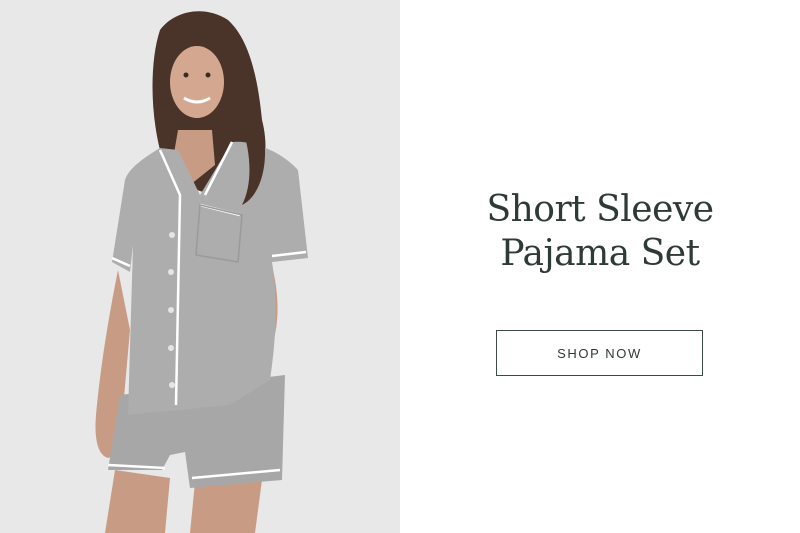 Image resolution: width=800 pixels, height=533 pixels. Describe the element at coordinates (600, 232) in the screenshot. I see `headline: Short Sleeve Pajama Set` at that location.